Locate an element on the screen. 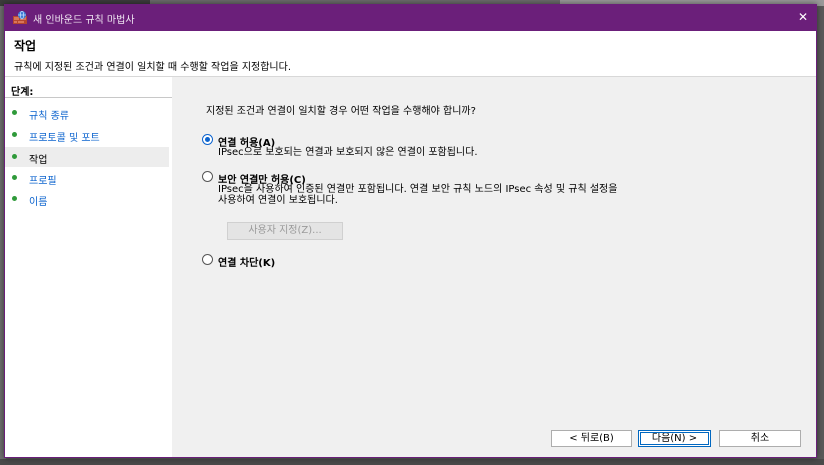 Image resolution: width=824 pixels, height=465 pixels. page-title: 작업 is located at coordinates (25, 46).